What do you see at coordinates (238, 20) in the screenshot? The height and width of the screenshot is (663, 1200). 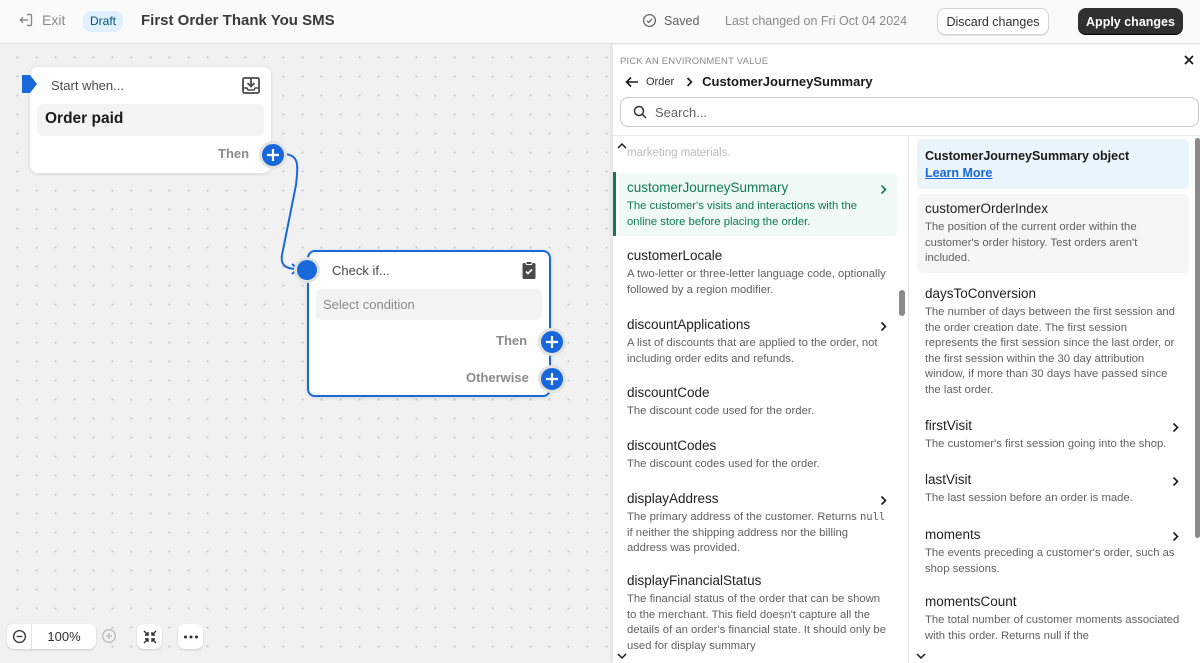 I see `page-title: First Order Thank You SMS` at bounding box center [238, 20].